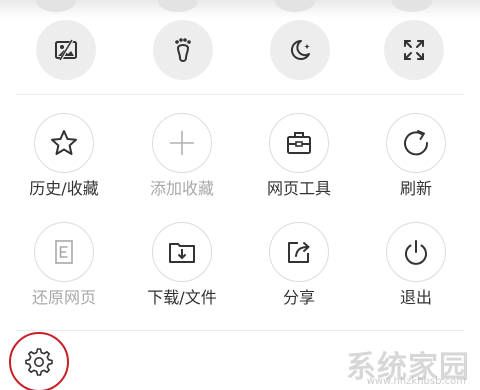  I want to click on top-edge, so click(240, 9).